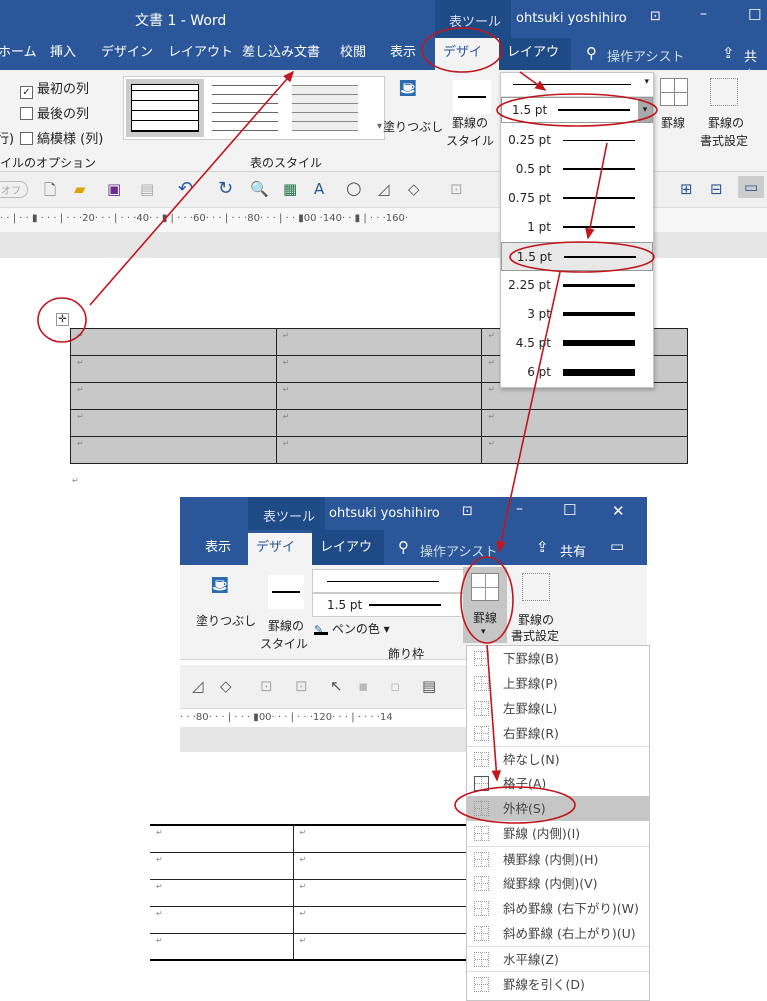  Describe the element at coordinates (577, 110) in the screenshot. I see `highlight-weight-select` at that location.